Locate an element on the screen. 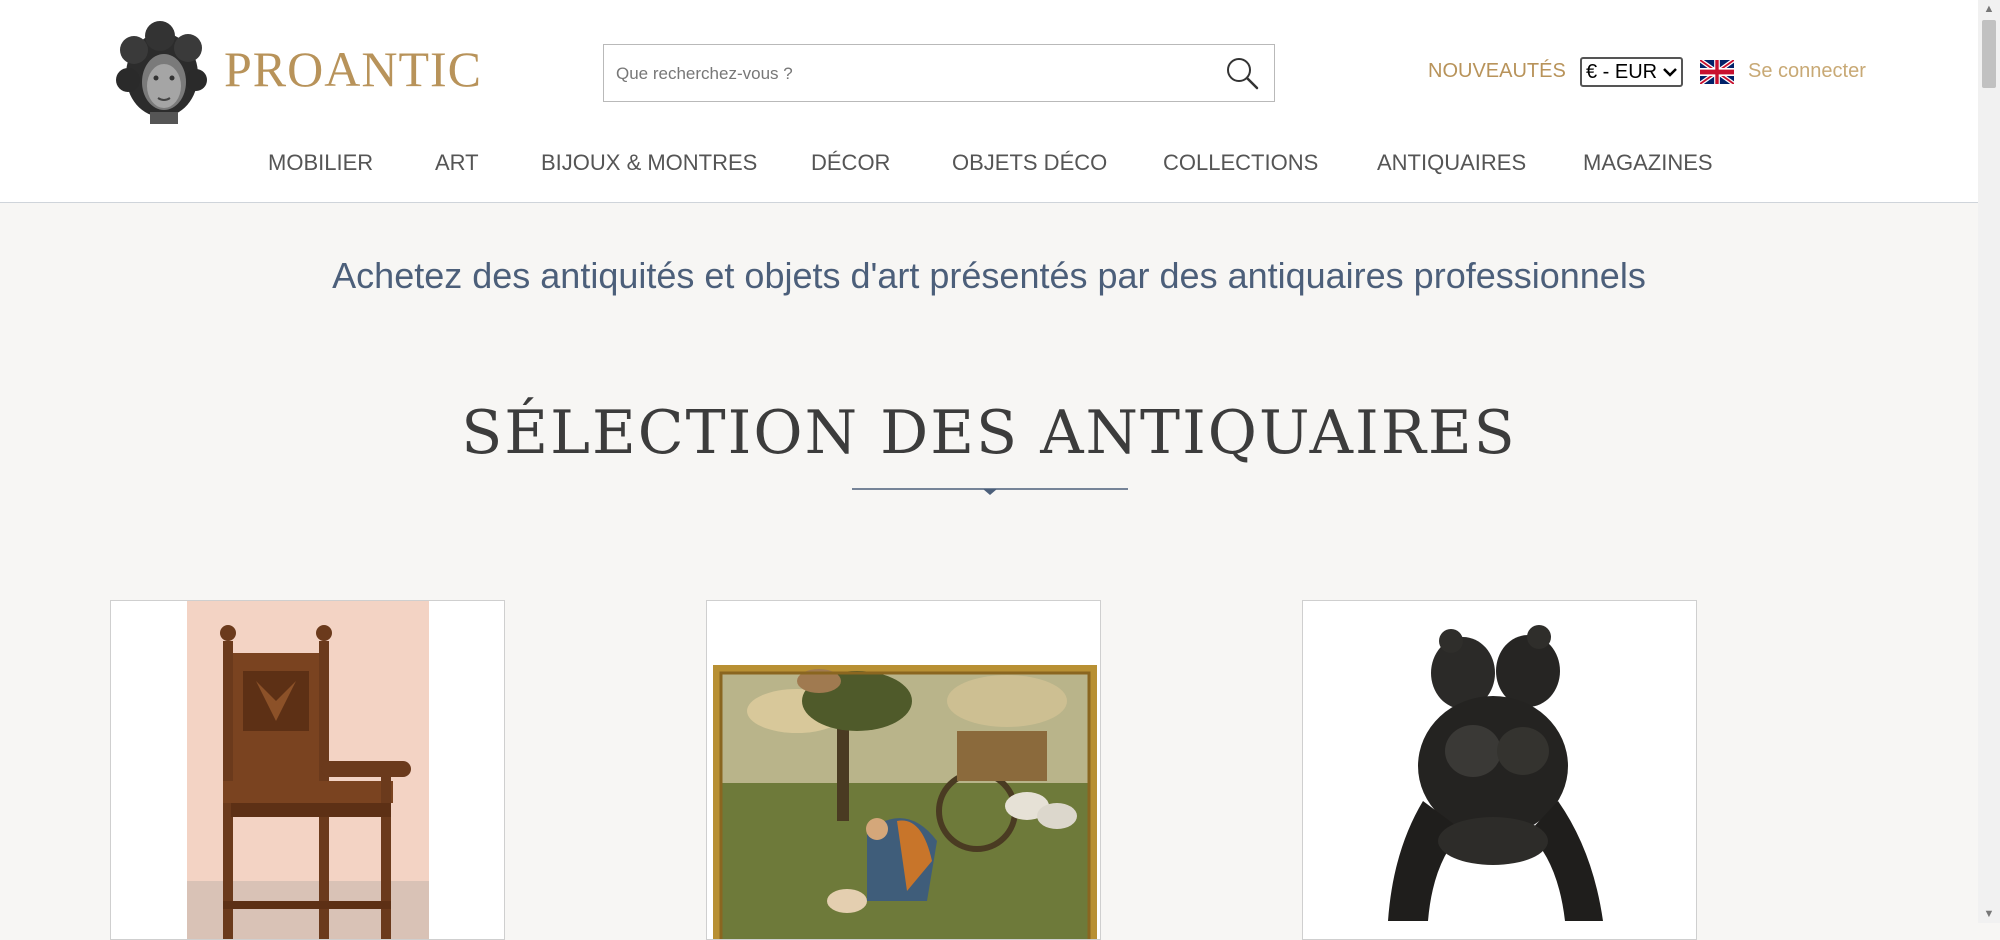 This screenshot has height=940, width=2000. search-box is located at coordinates (939, 73).